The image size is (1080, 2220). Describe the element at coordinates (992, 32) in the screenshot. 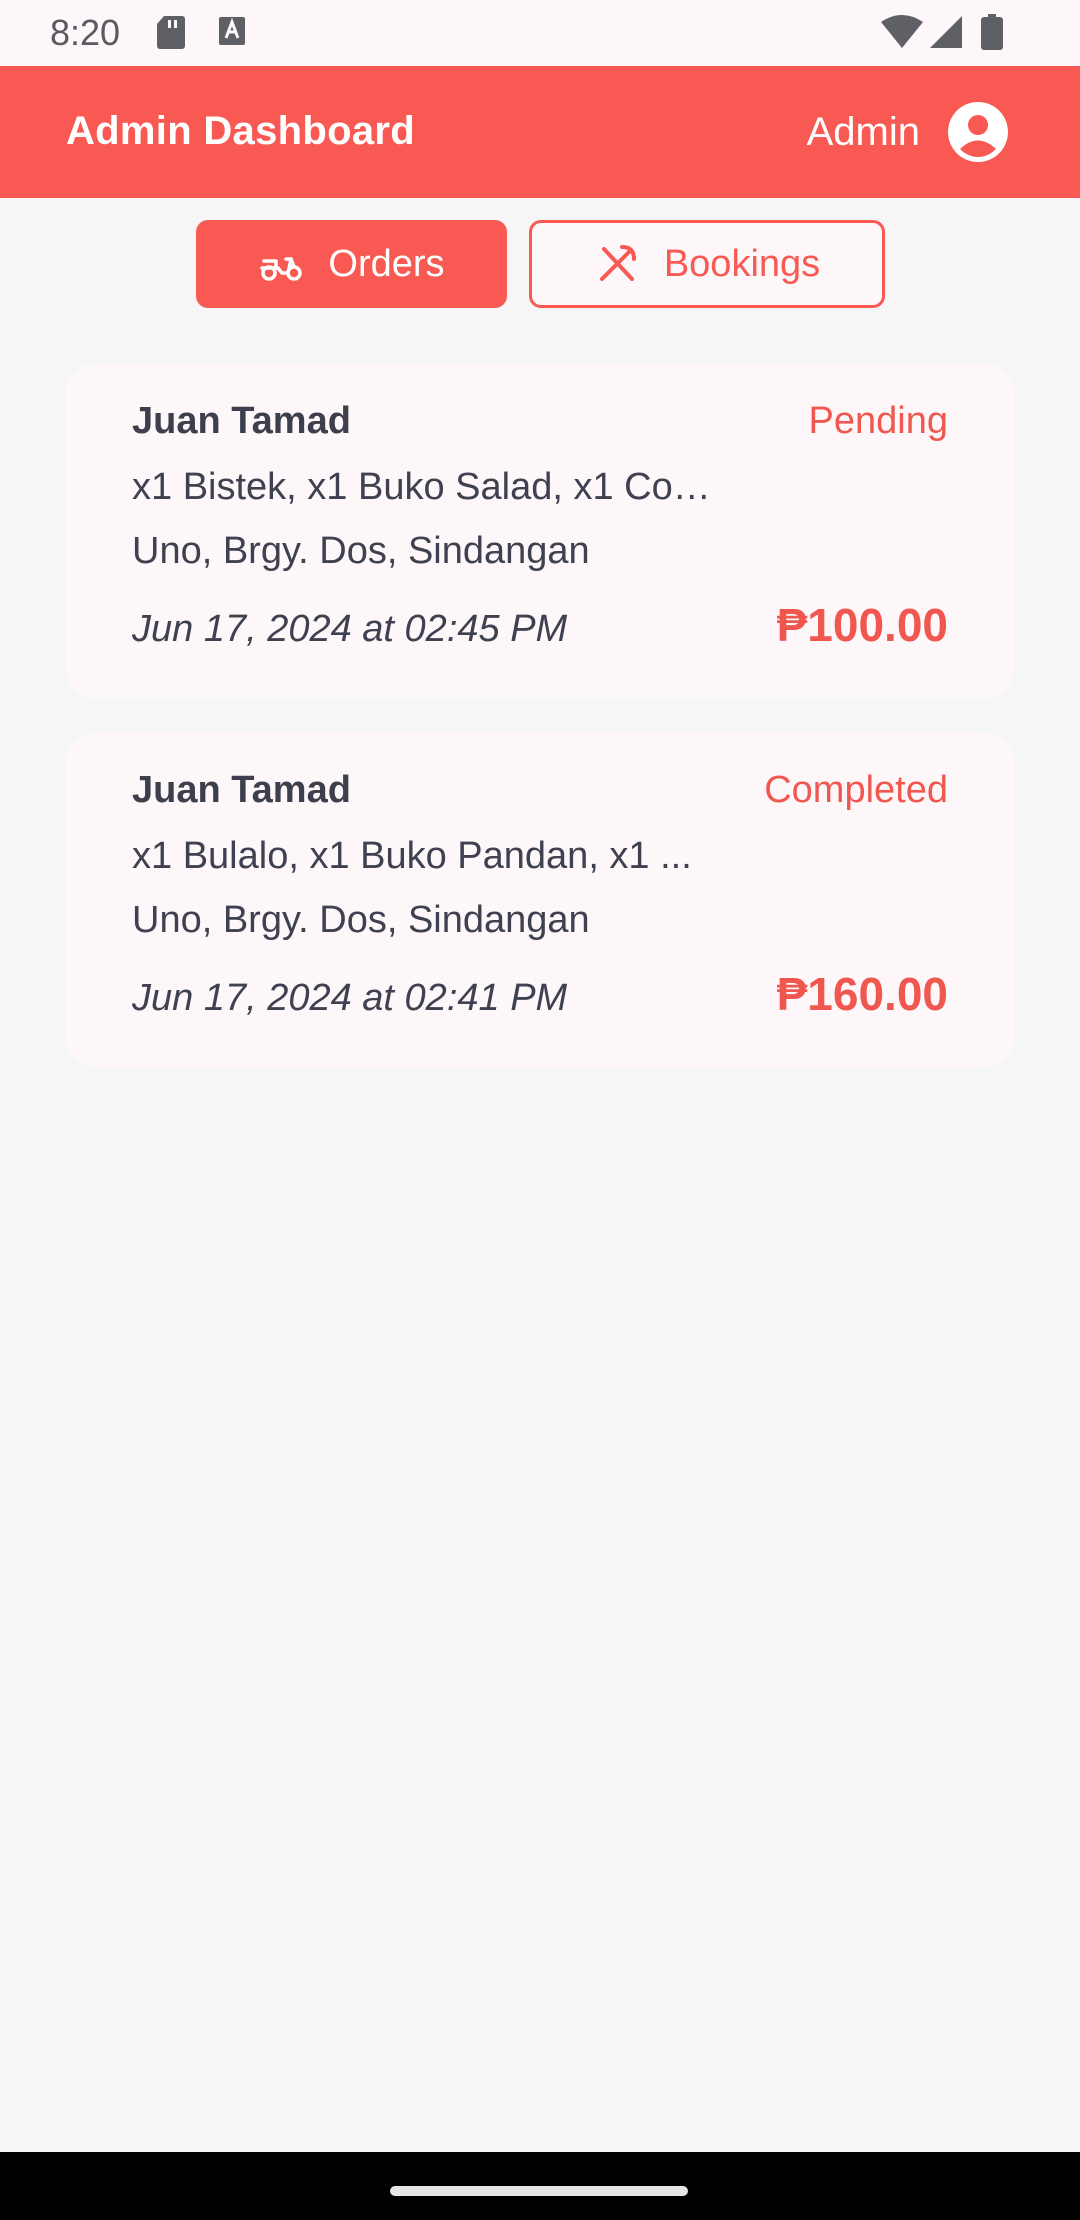

I see `battery-icon` at that location.